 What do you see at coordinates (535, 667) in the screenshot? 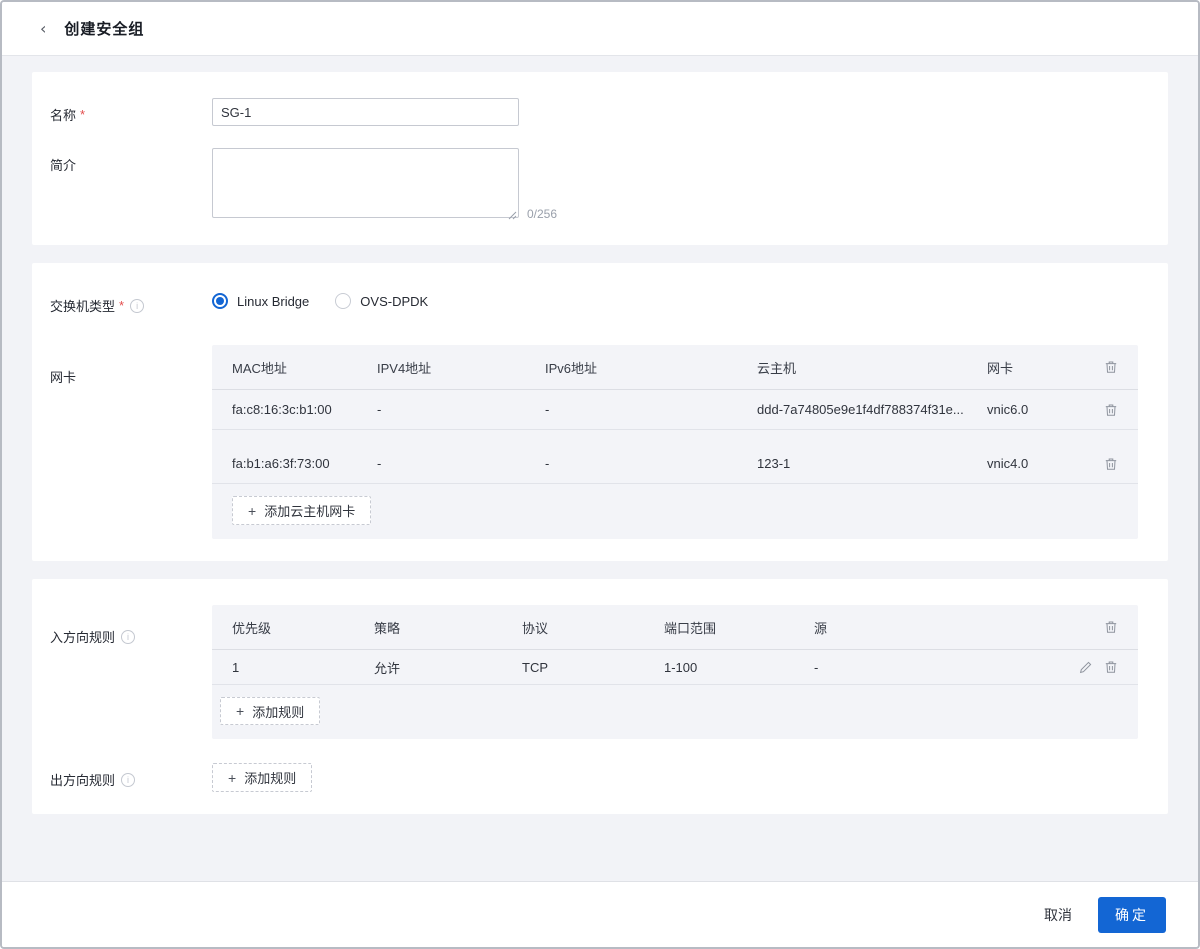
I see `cell-protocol: TCP` at bounding box center [535, 667].